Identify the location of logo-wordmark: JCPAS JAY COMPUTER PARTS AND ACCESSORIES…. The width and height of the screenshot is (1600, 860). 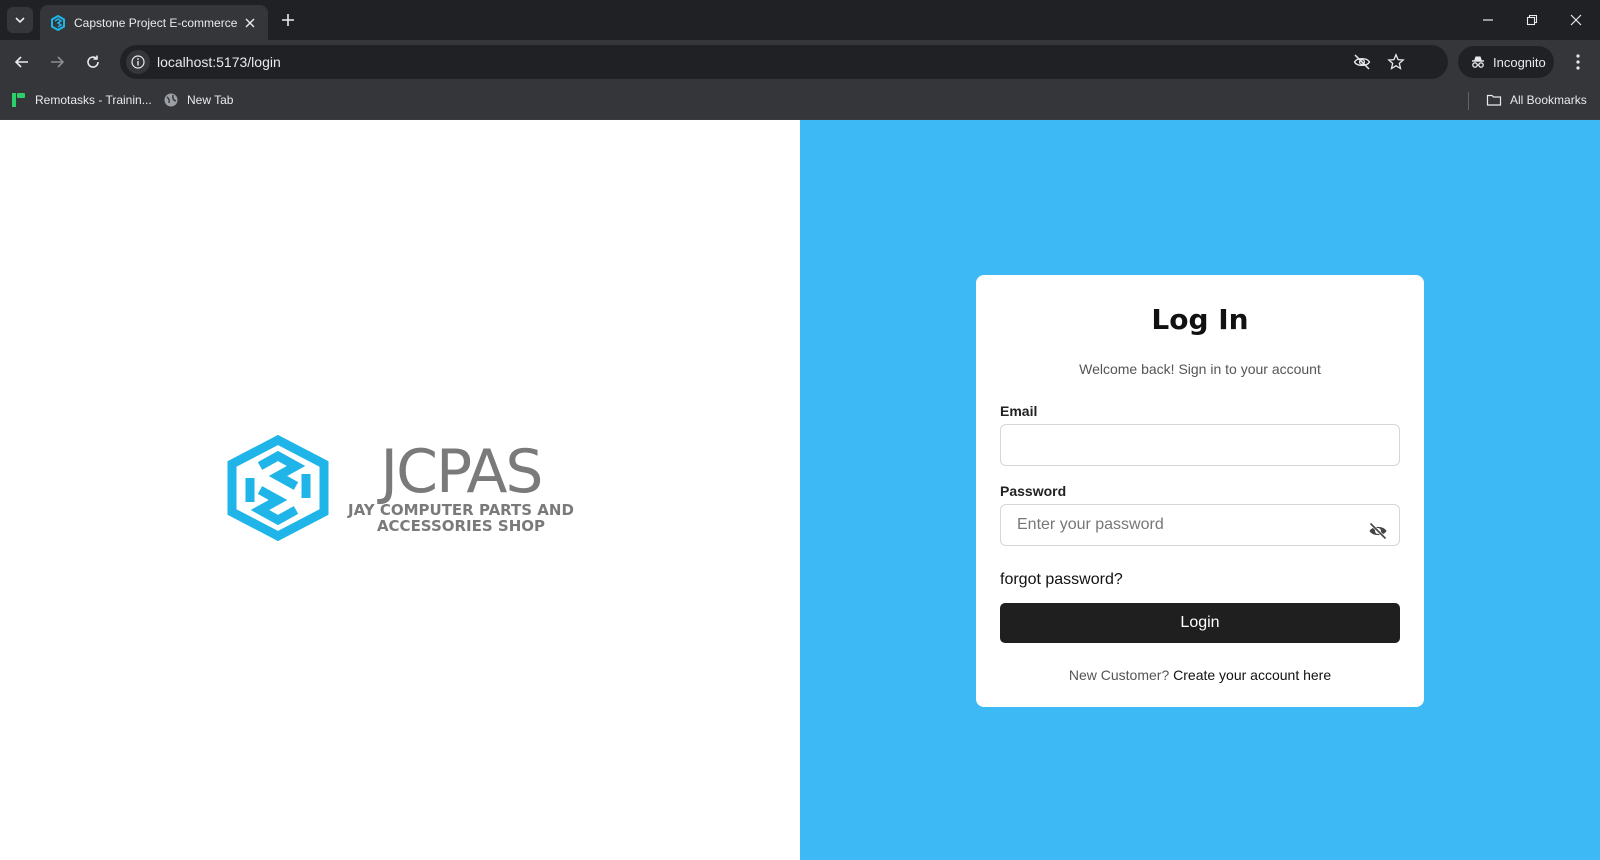
(461, 488).